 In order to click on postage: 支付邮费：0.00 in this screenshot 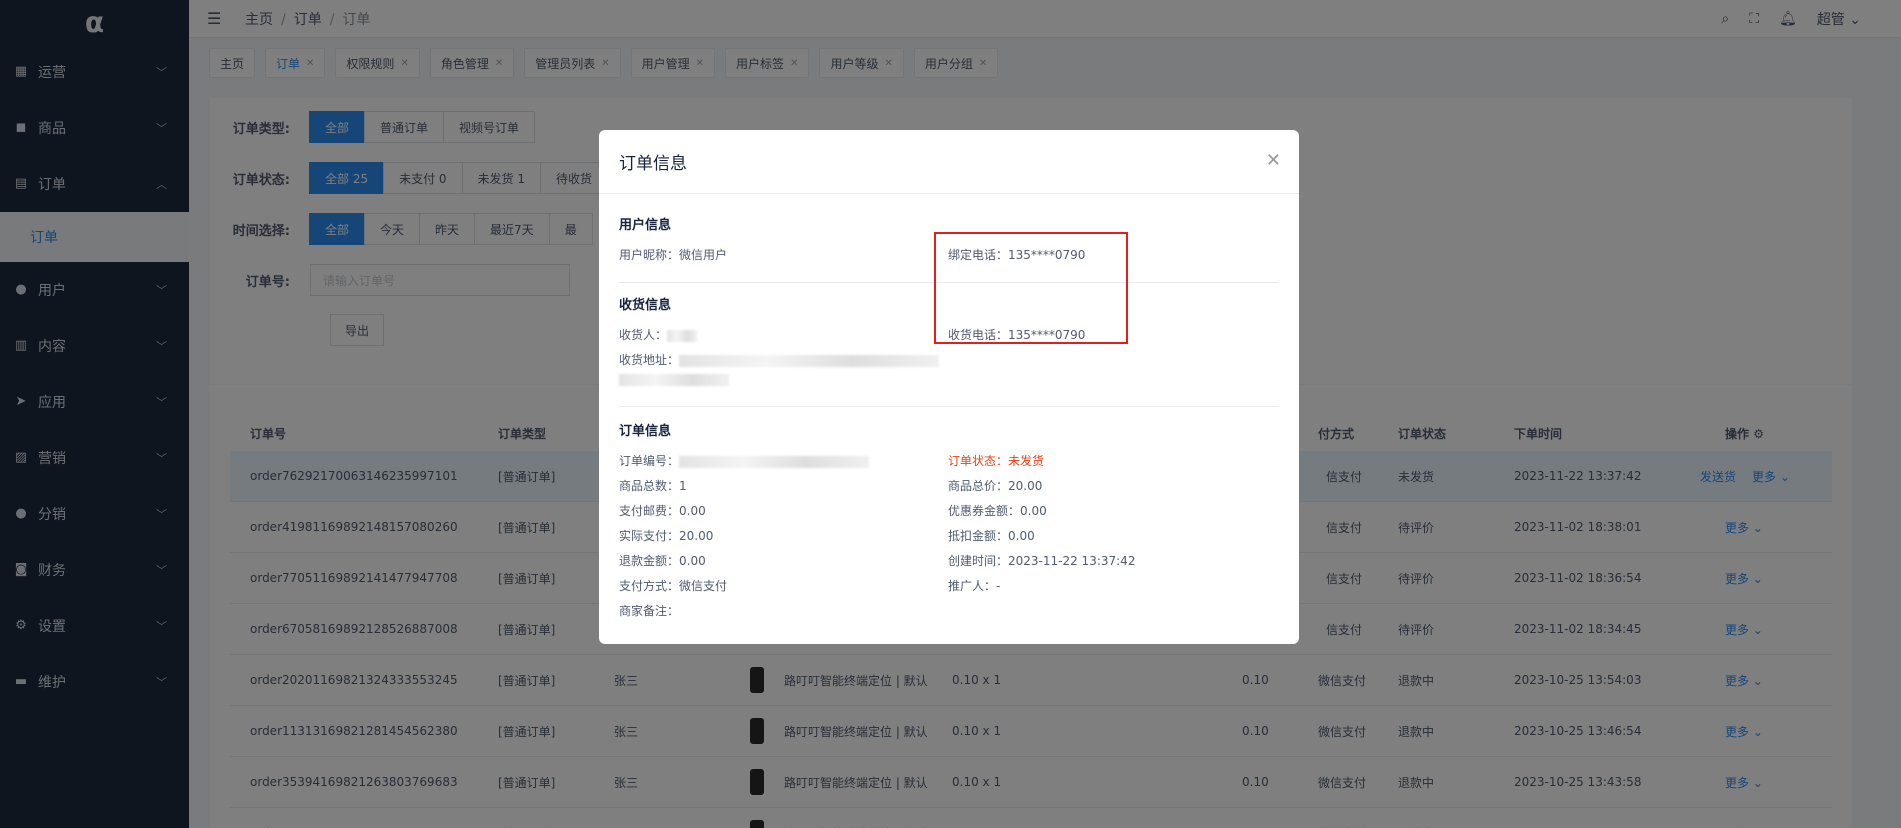, I will do `click(662, 511)`.